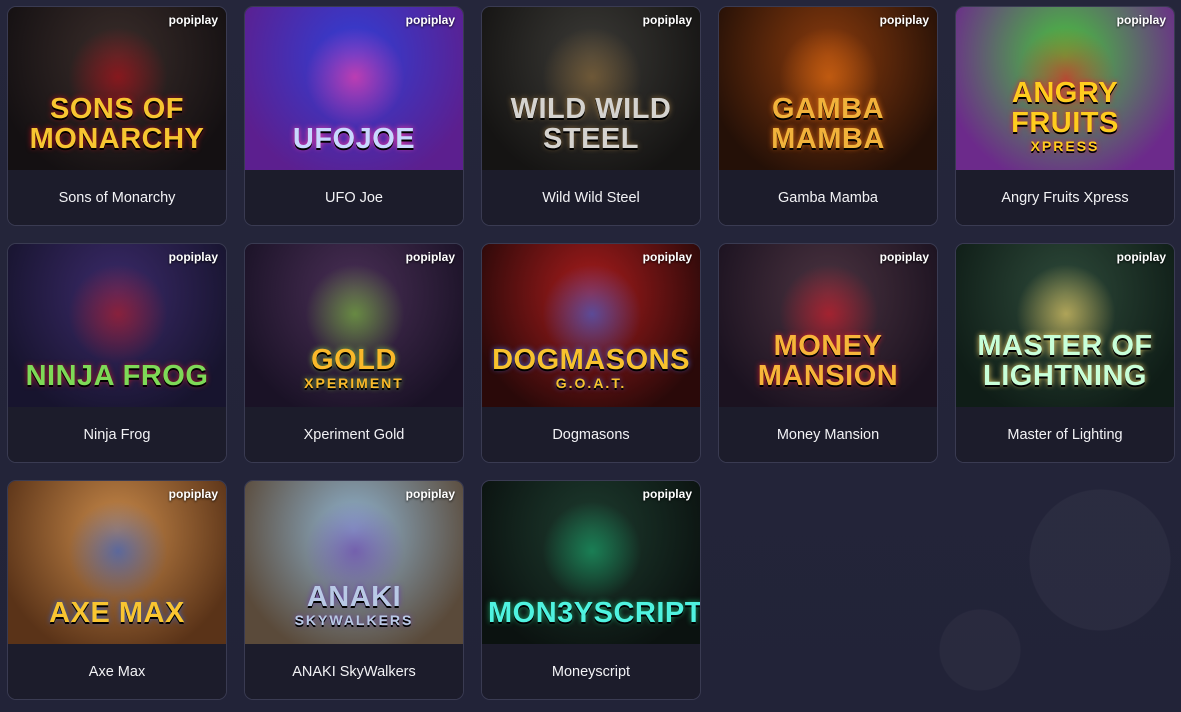 This screenshot has height=712, width=1181. I want to click on game-card: WILD WILD STEEL popiplay Wild Wild Steel, so click(591, 116).